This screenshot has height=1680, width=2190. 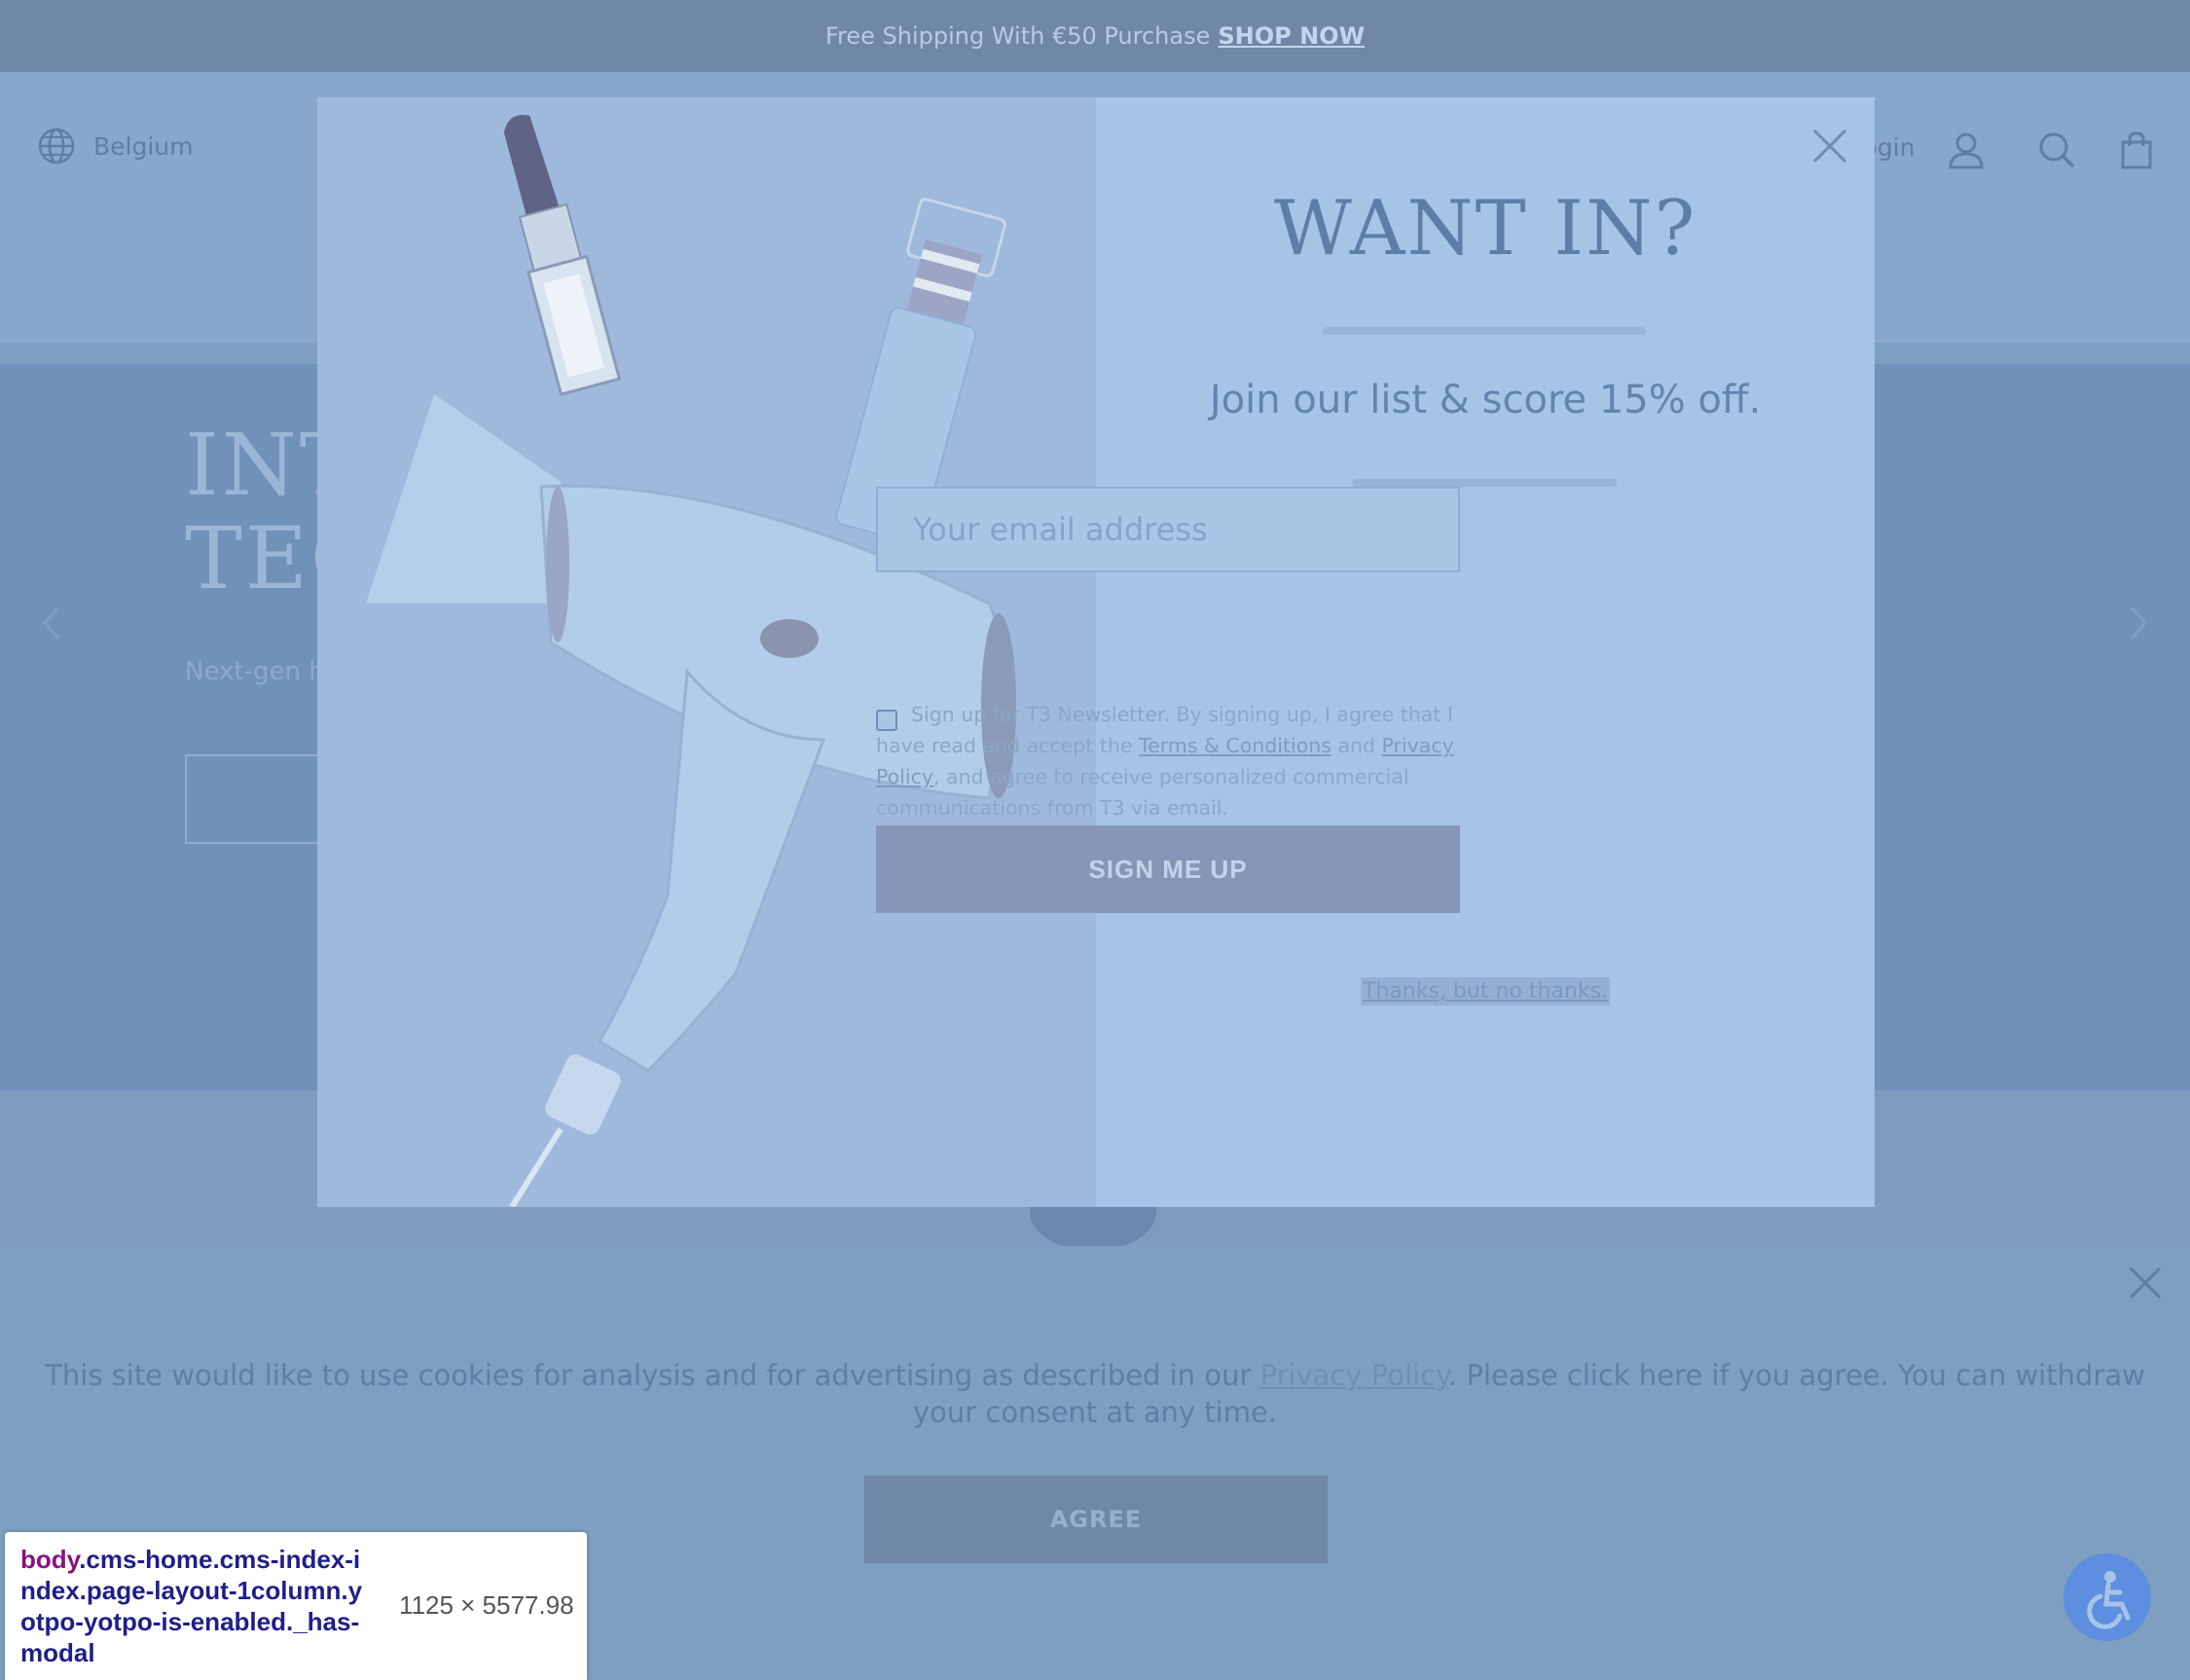 I want to click on decline-container: Thanks, but no thanks., so click(x=1486, y=991).